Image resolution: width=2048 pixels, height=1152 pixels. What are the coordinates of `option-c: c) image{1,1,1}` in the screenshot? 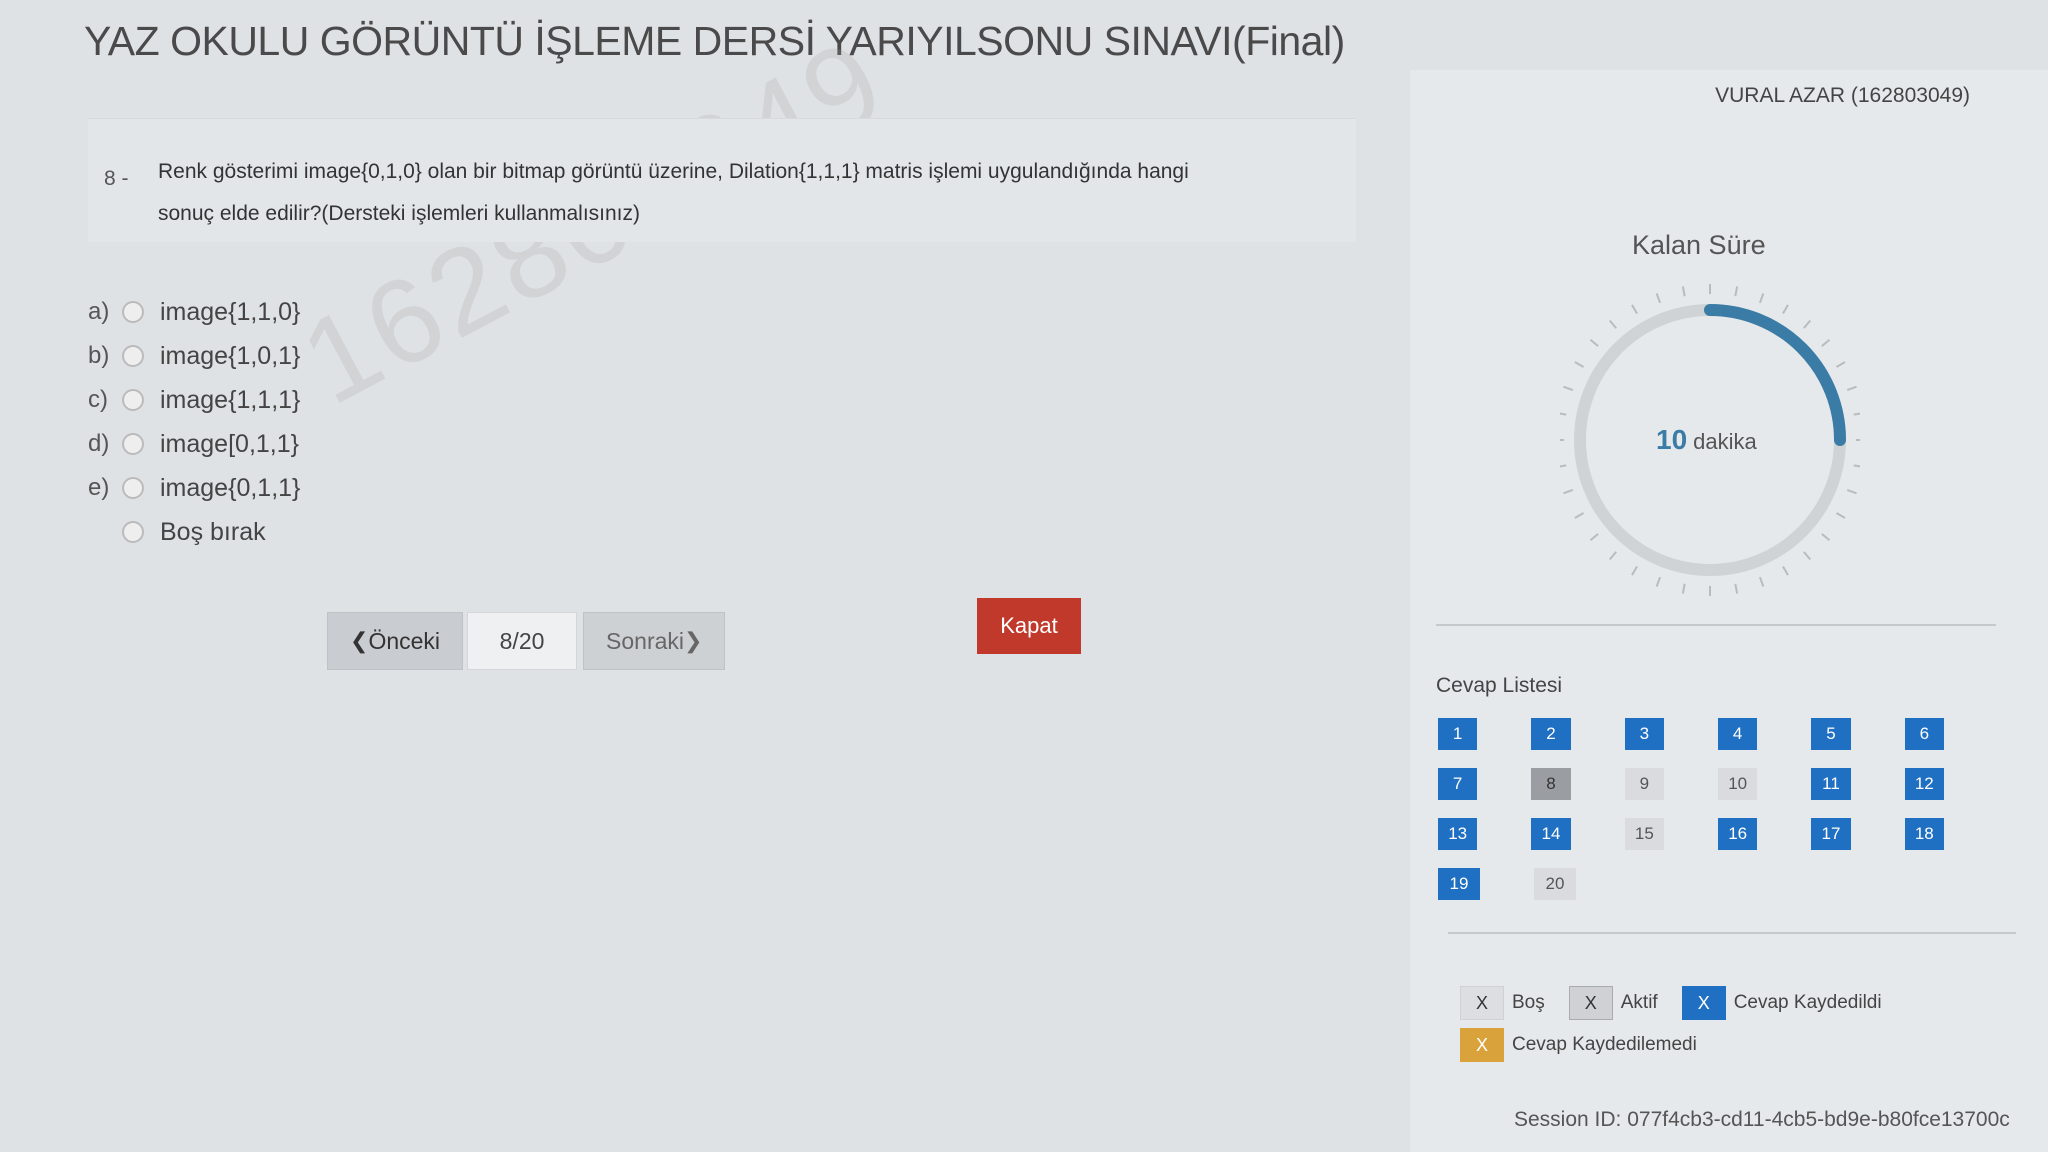 It's located at (194, 400).